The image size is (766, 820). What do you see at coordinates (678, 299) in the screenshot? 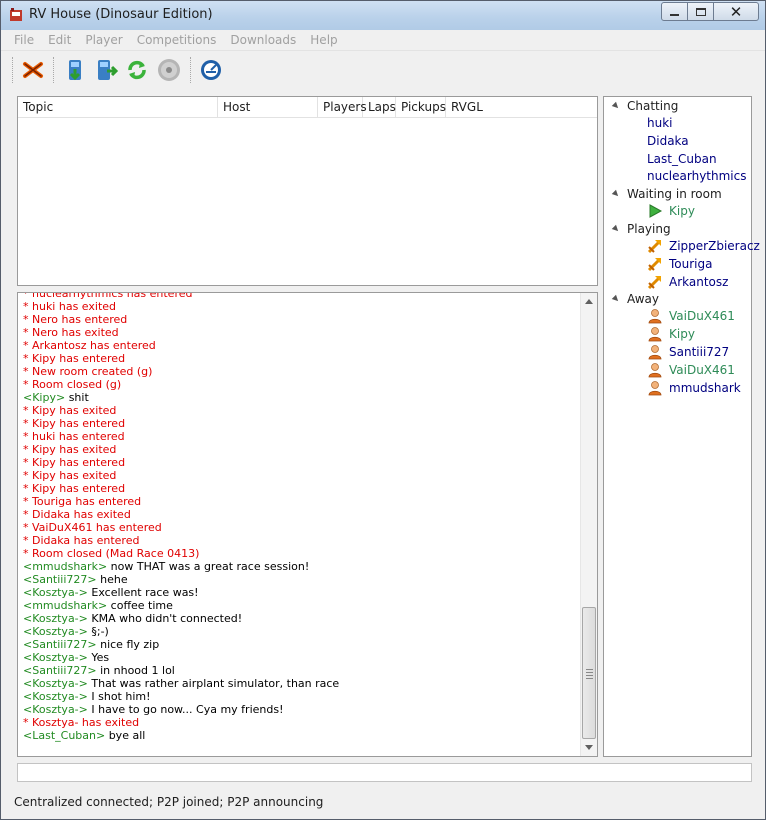
I see `user-group-away: Away` at bounding box center [678, 299].